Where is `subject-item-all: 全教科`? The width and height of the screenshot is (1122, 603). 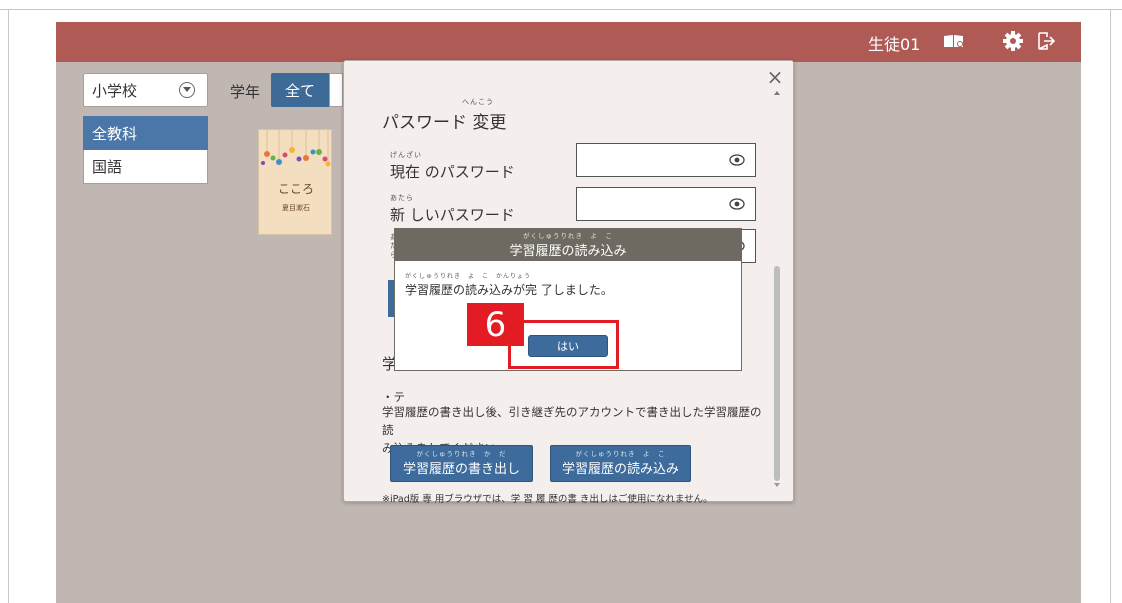
subject-item-all: 全教科 is located at coordinates (145, 133).